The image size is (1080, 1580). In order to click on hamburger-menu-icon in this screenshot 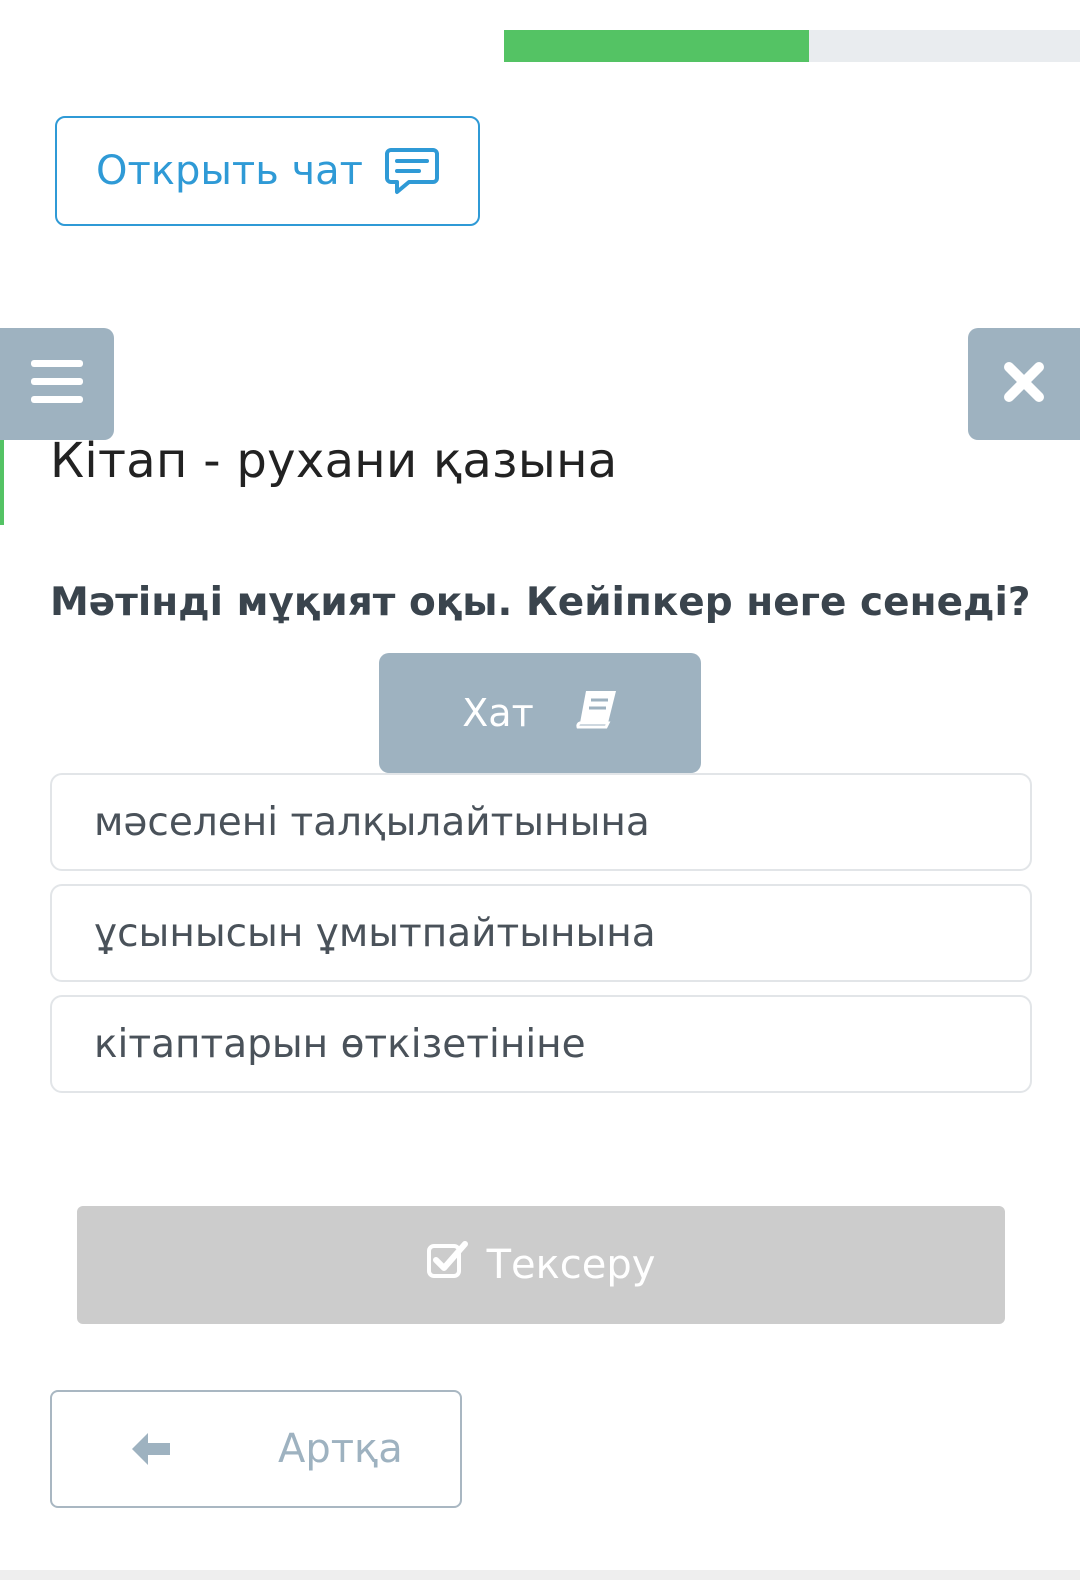, I will do `click(57, 384)`.